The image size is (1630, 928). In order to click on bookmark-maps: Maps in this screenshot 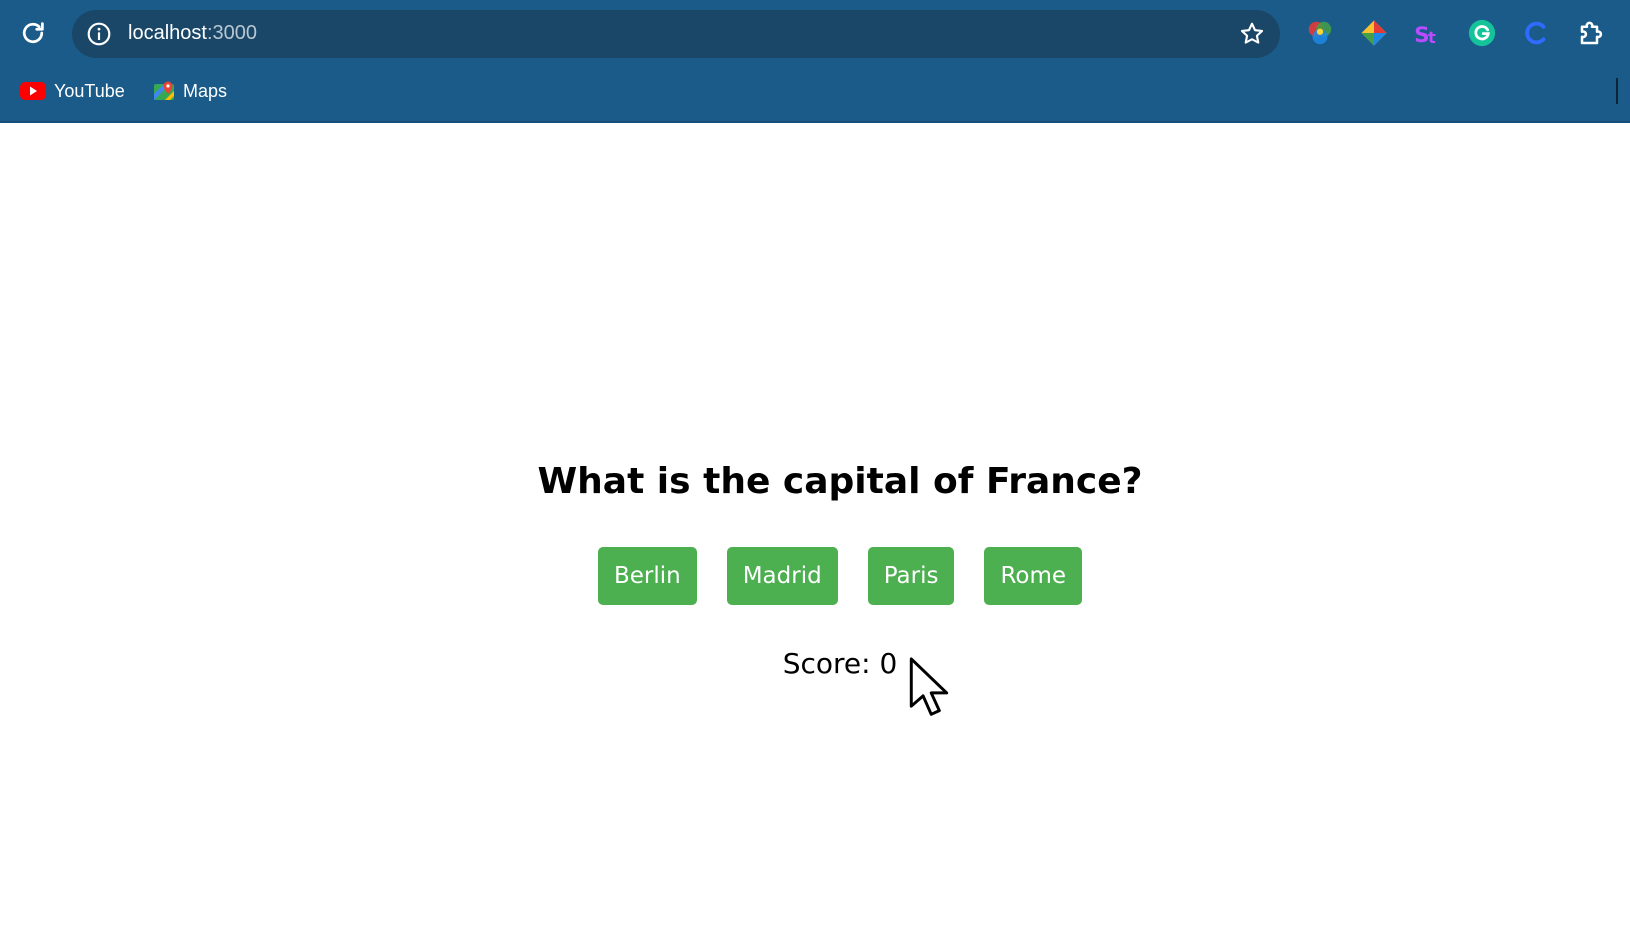, I will do `click(190, 91)`.